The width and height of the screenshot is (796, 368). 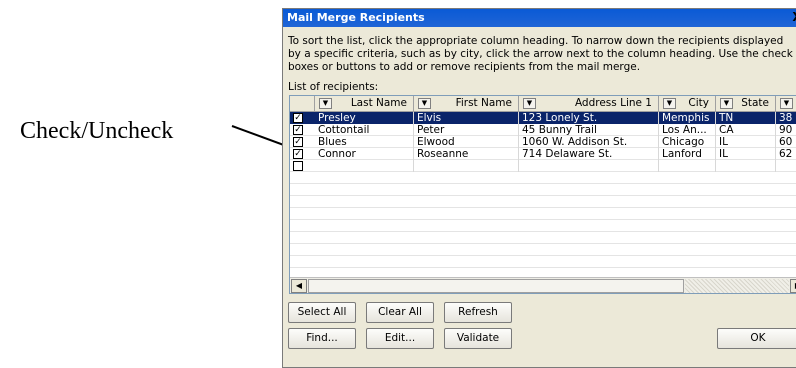 What do you see at coordinates (589, 142) in the screenshot?
I see `table-cell: 1060 W. Addison St.` at bounding box center [589, 142].